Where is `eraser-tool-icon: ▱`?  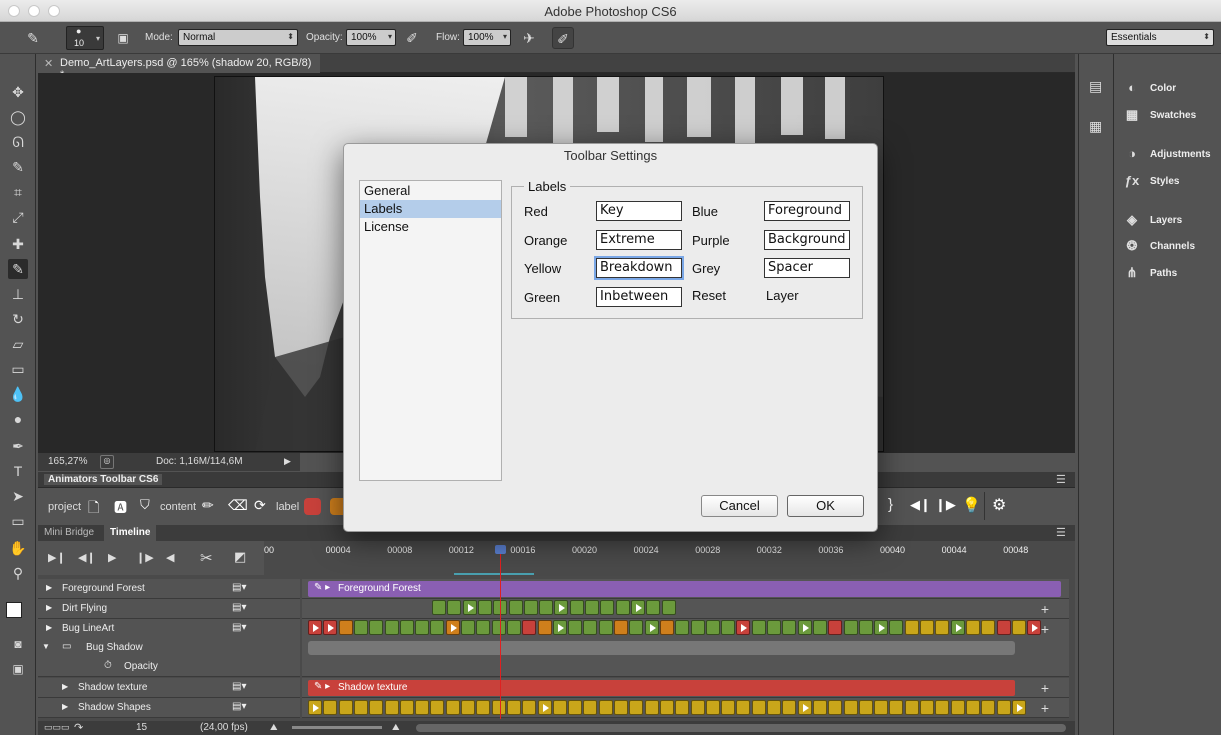 eraser-tool-icon: ▱ is located at coordinates (18, 344).